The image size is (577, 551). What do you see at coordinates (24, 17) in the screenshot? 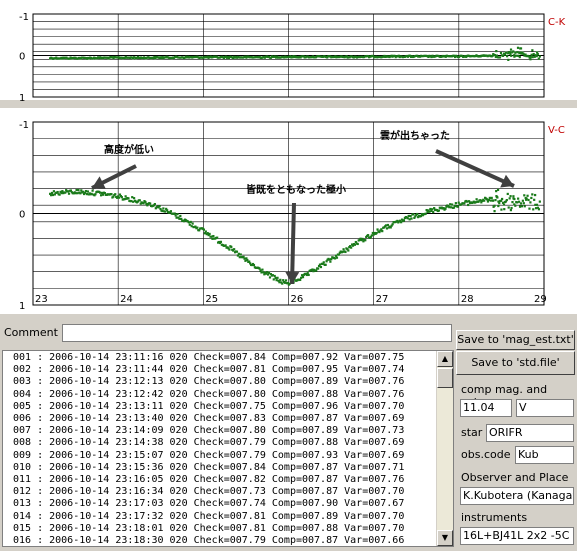
I see `ck-ytick: -1` at bounding box center [24, 17].